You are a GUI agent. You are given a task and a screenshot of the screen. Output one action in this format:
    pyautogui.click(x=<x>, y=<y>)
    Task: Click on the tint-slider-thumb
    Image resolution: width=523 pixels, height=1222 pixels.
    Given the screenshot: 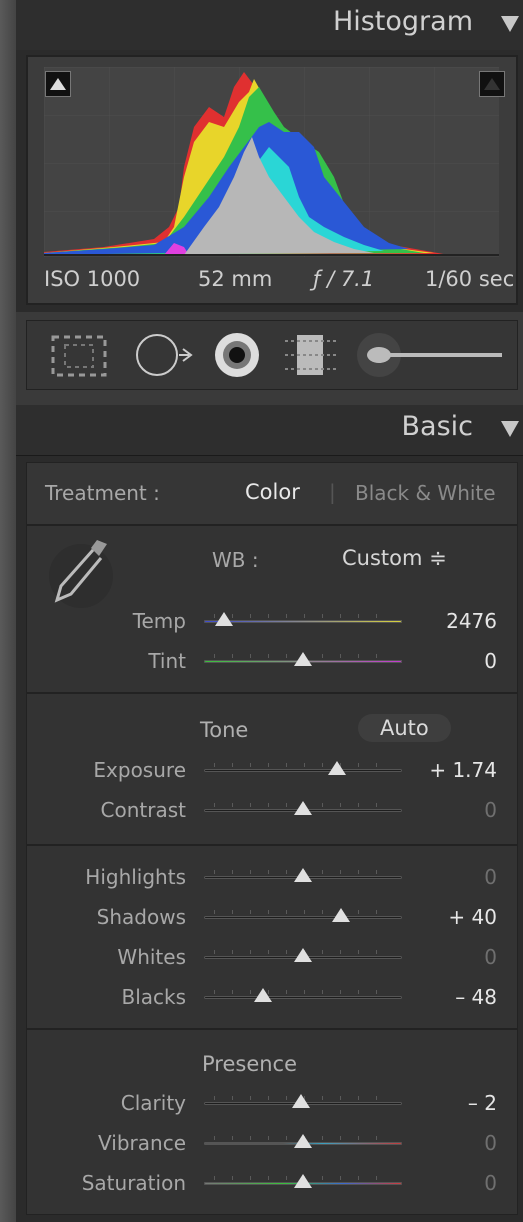 What is the action you would take?
    pyautogui.click(x=303, y=659)
    